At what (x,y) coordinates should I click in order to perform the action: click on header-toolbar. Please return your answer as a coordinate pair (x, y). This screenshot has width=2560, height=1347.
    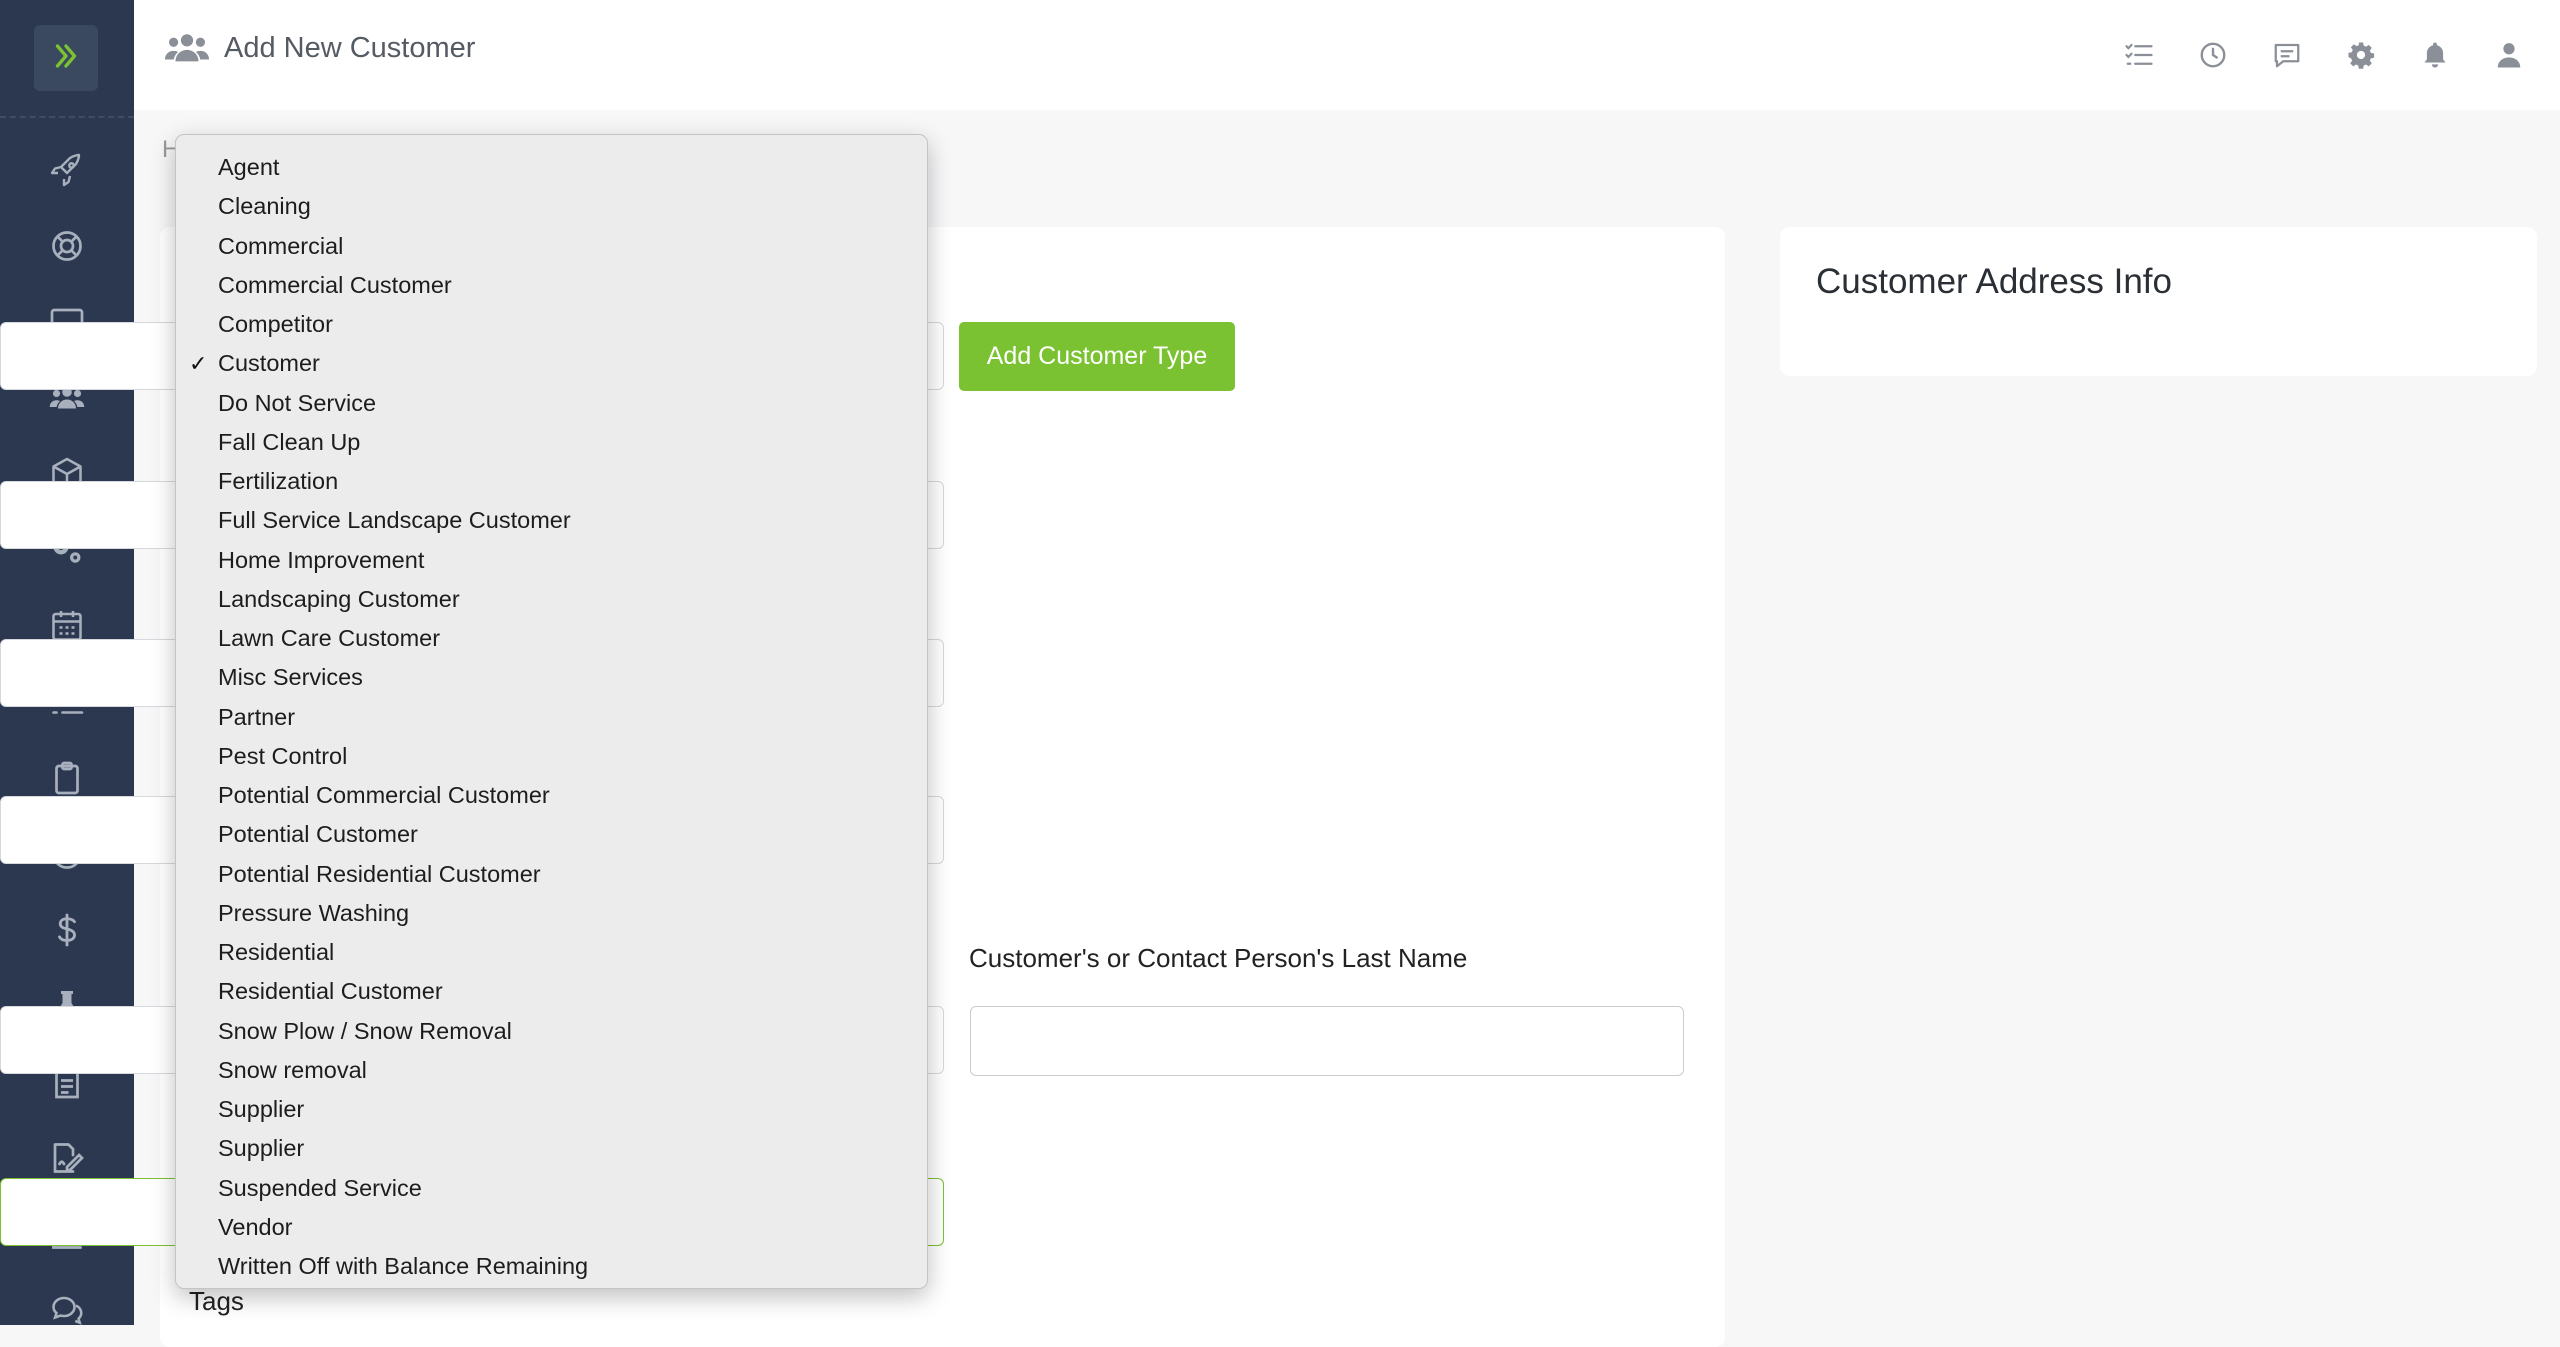
    Looking at the image, I should click on (2306, 55).